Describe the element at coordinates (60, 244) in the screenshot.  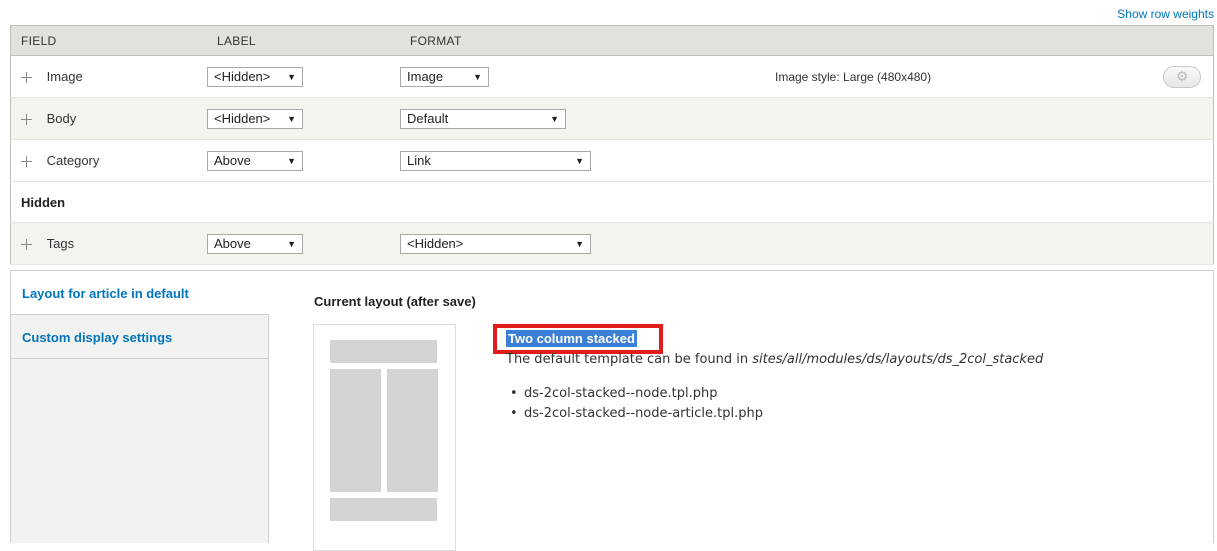
I see `field-name: Tags` at that location.